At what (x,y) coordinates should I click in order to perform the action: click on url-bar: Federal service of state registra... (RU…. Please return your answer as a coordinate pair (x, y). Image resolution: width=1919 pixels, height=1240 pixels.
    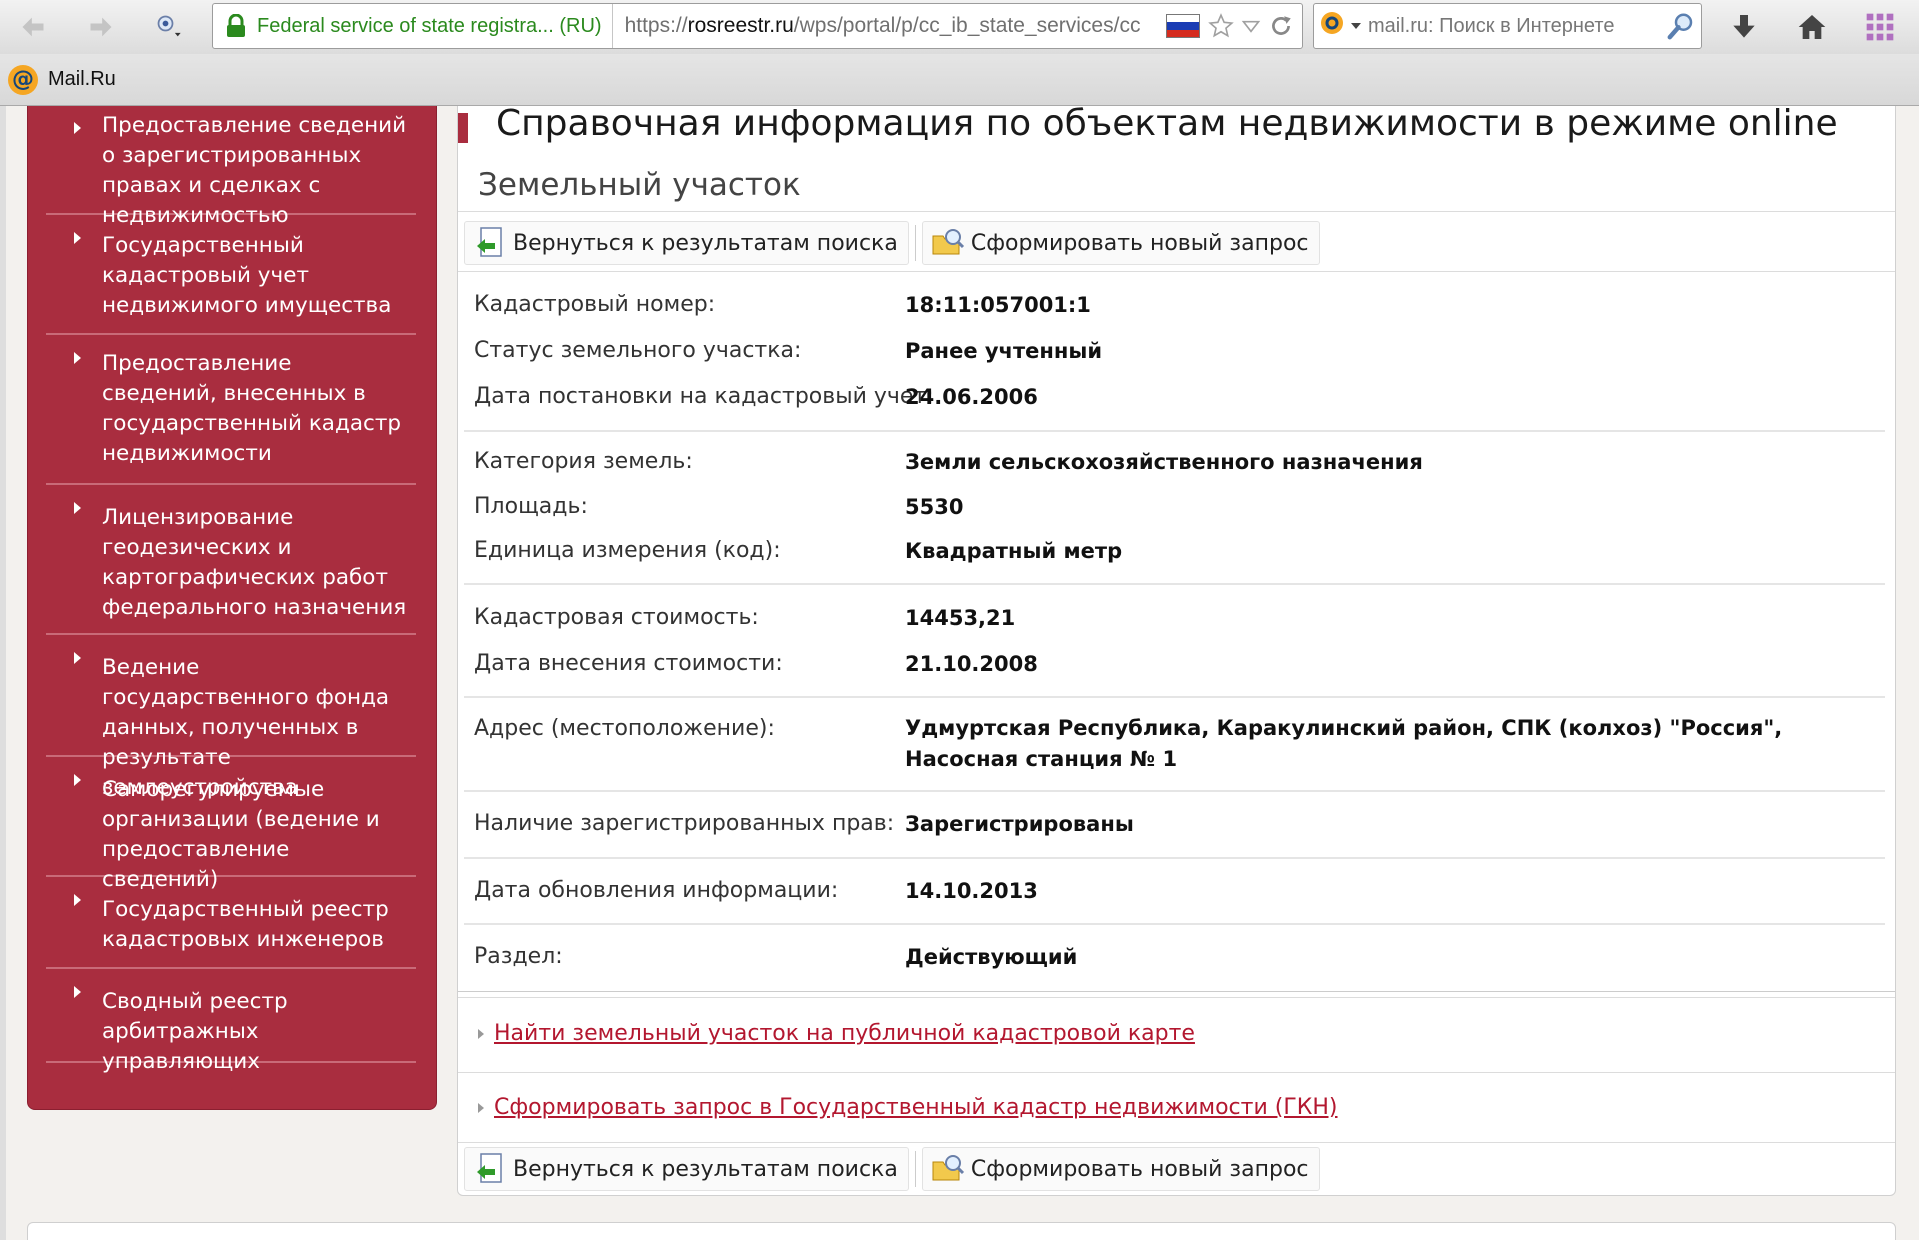
    Looking at the image, I should click on (757, 26).